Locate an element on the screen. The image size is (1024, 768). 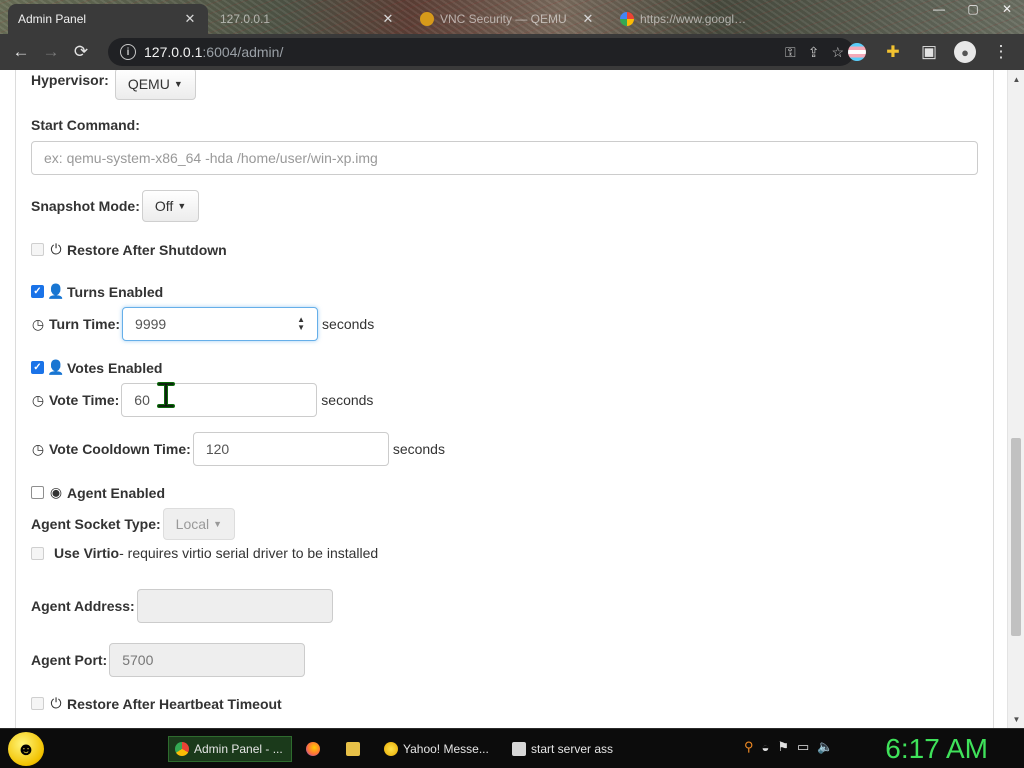
page-scrollbar: ▲ ▼ is located at coordinates (1015, 399).